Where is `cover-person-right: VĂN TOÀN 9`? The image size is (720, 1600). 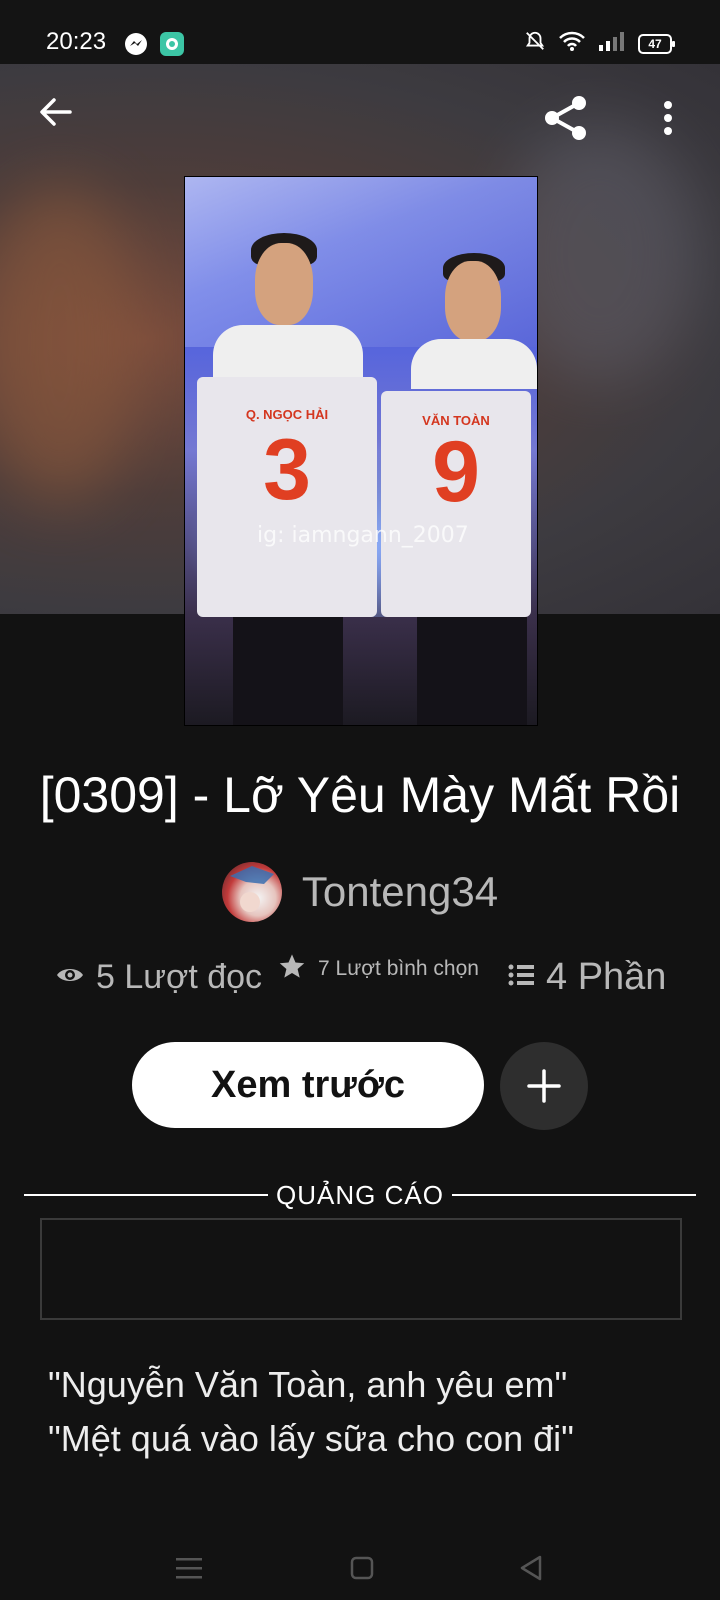 cover-person-right: VĂN TOÀN 9 is located at coordinates (456, 451).